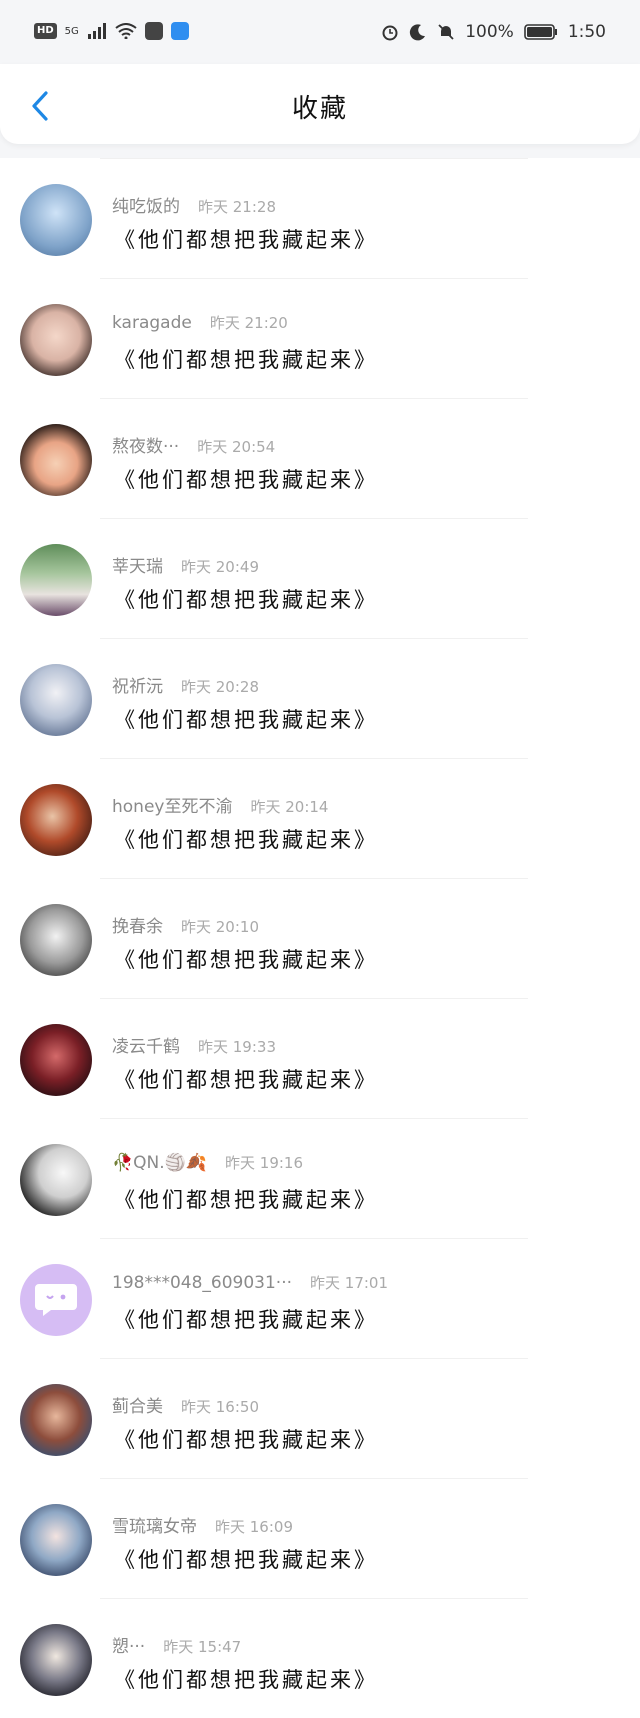 The height and width of the screenshot is (1718, 640). I want to click on top-bar: 收藏, so click(320, 104).